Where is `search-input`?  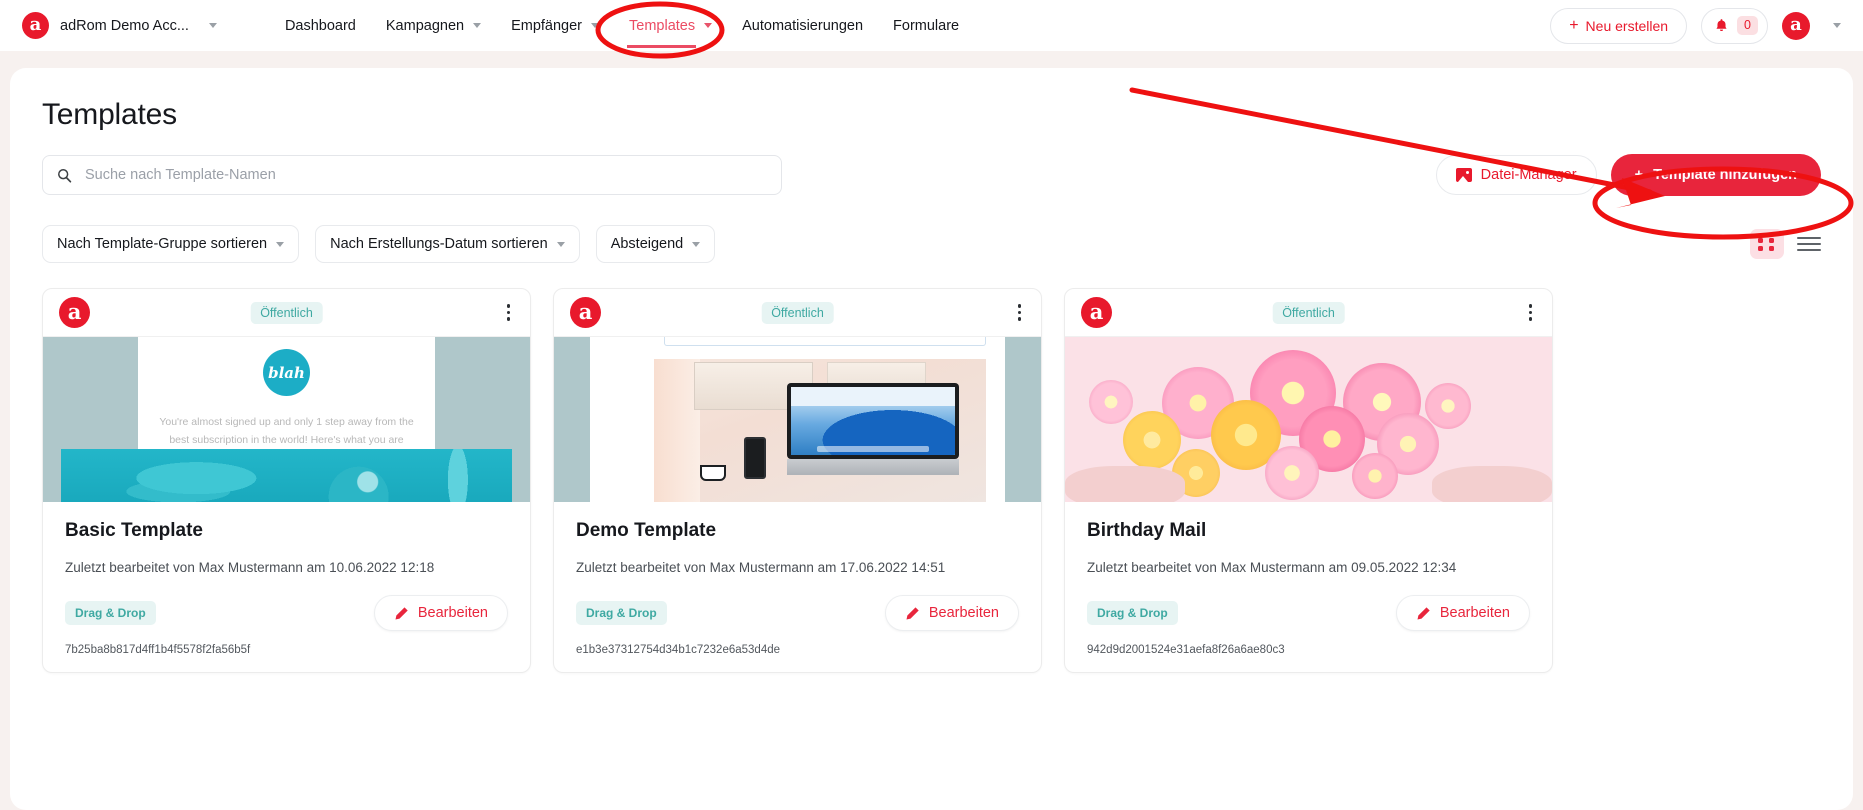
search-input is located at coordinates (425, 175).